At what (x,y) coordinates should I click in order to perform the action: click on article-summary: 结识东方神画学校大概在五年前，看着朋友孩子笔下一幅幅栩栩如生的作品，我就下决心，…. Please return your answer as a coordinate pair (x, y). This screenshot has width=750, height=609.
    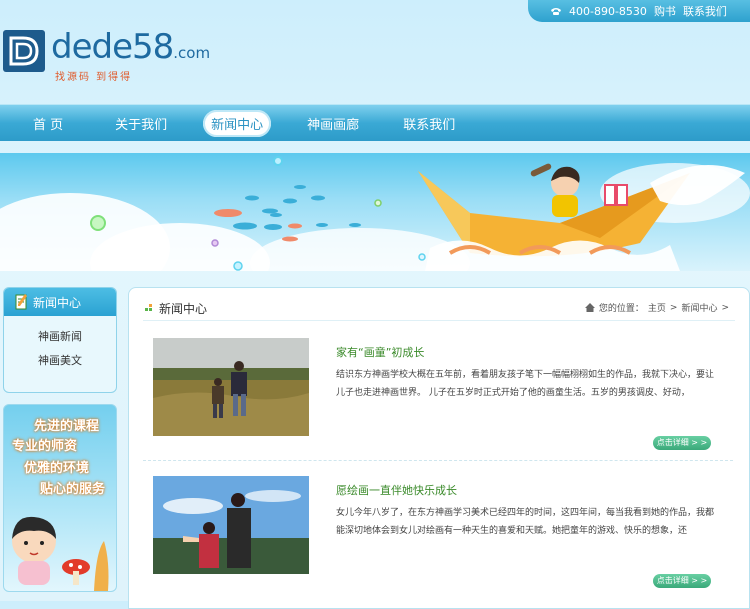
    Looking at the image, I should click on (525, 384).